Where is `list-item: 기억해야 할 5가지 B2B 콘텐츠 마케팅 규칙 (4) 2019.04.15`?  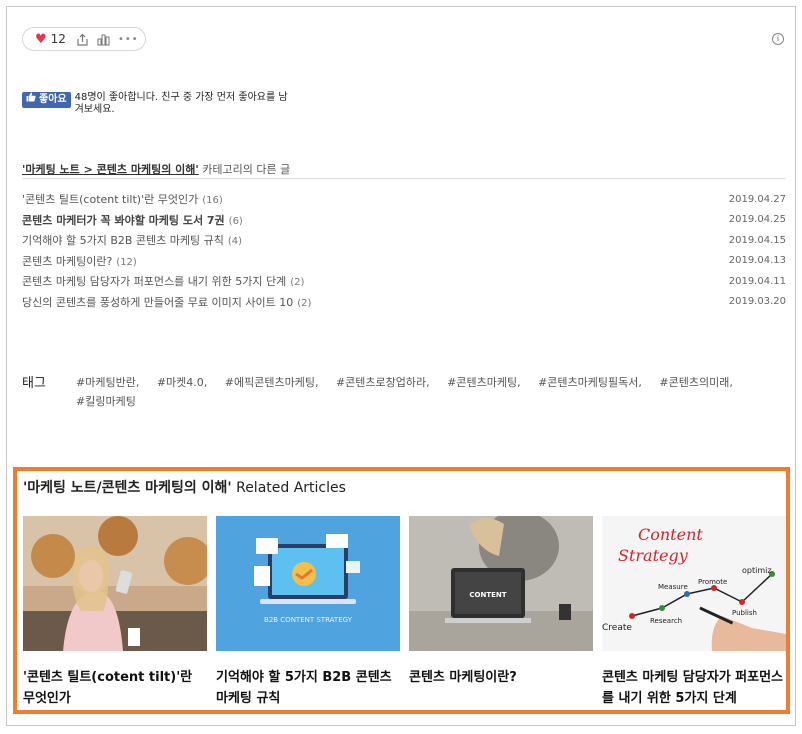 list-item: 기억해야 할 5가지 B2B 콘텐츠 마케팅 규칙 (4) 2019.04.15 is located at coordinates (404, 240).